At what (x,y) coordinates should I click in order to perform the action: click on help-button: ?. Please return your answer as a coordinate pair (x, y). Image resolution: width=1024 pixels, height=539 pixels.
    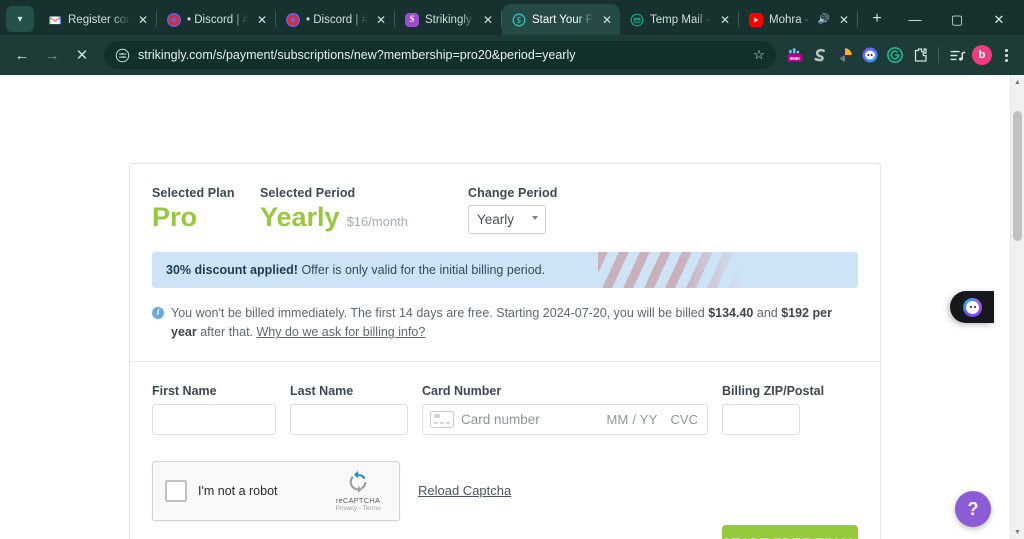
    Looking at the image, I should click on (973, 509).